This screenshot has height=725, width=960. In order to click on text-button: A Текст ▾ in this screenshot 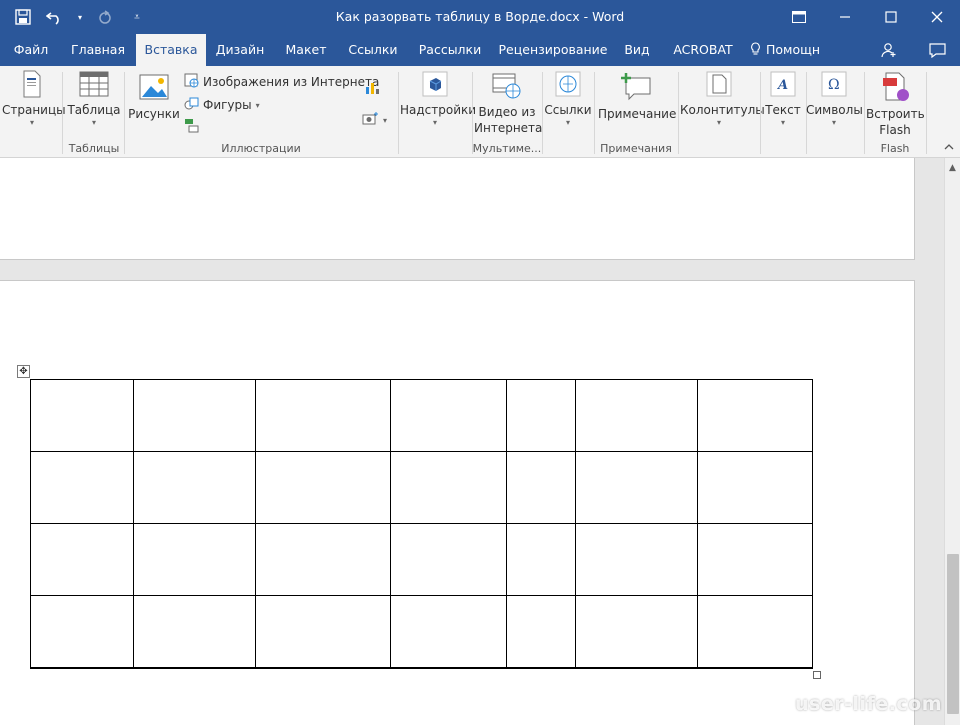, I will do `click(783, 99)`.